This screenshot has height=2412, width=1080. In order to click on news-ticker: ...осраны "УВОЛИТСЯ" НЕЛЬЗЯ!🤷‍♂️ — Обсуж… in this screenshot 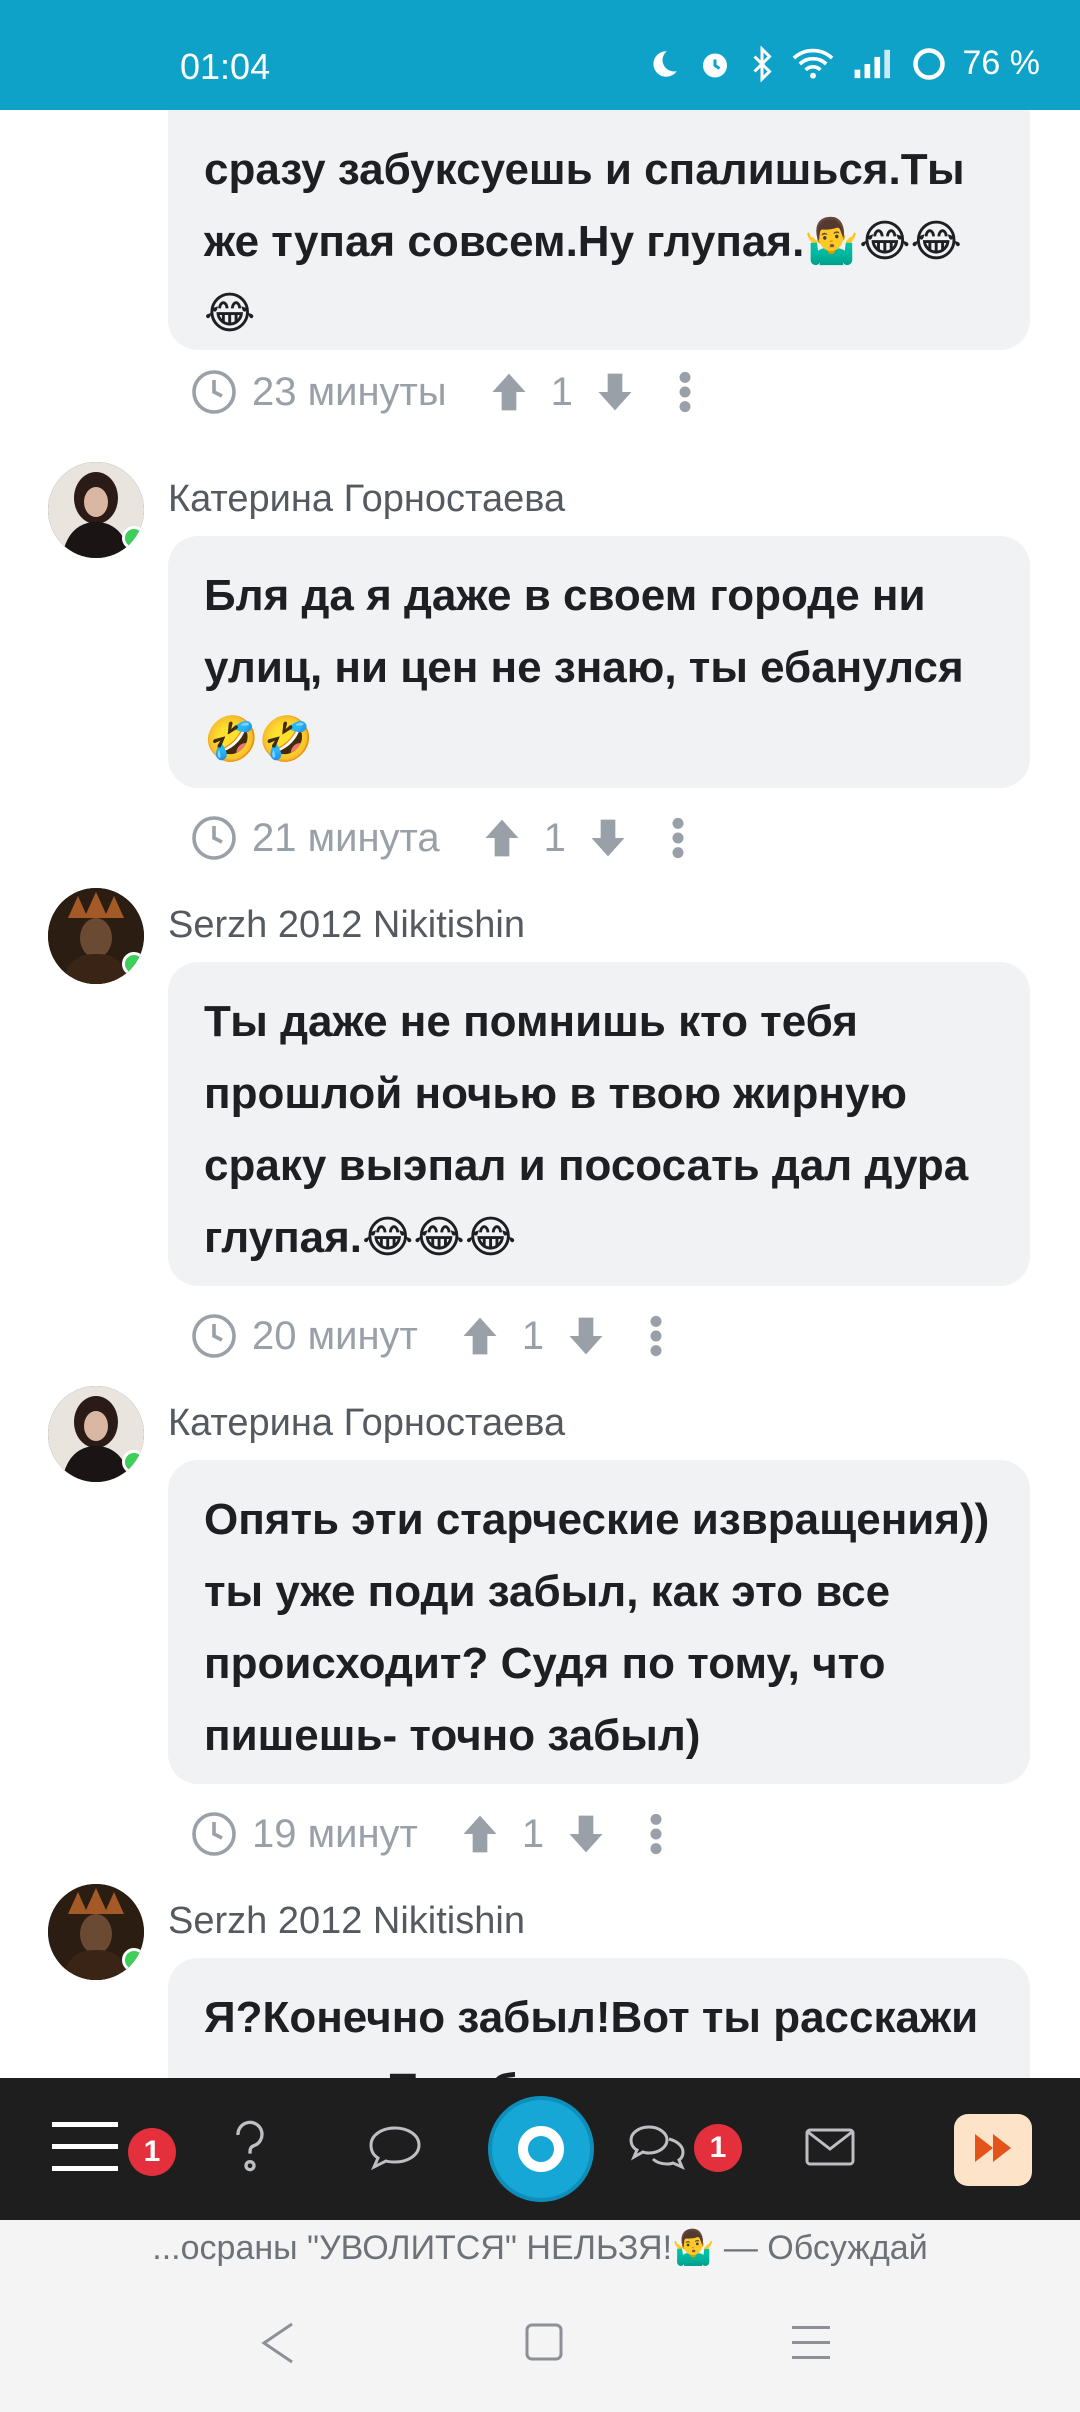, I will do `click(540, 2250)`.